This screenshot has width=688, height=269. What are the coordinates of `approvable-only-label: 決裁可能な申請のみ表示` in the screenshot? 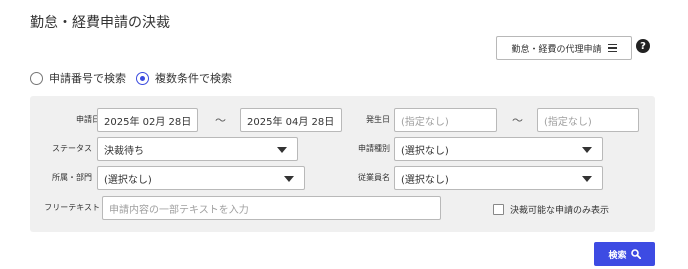 It's located at (560, 211).